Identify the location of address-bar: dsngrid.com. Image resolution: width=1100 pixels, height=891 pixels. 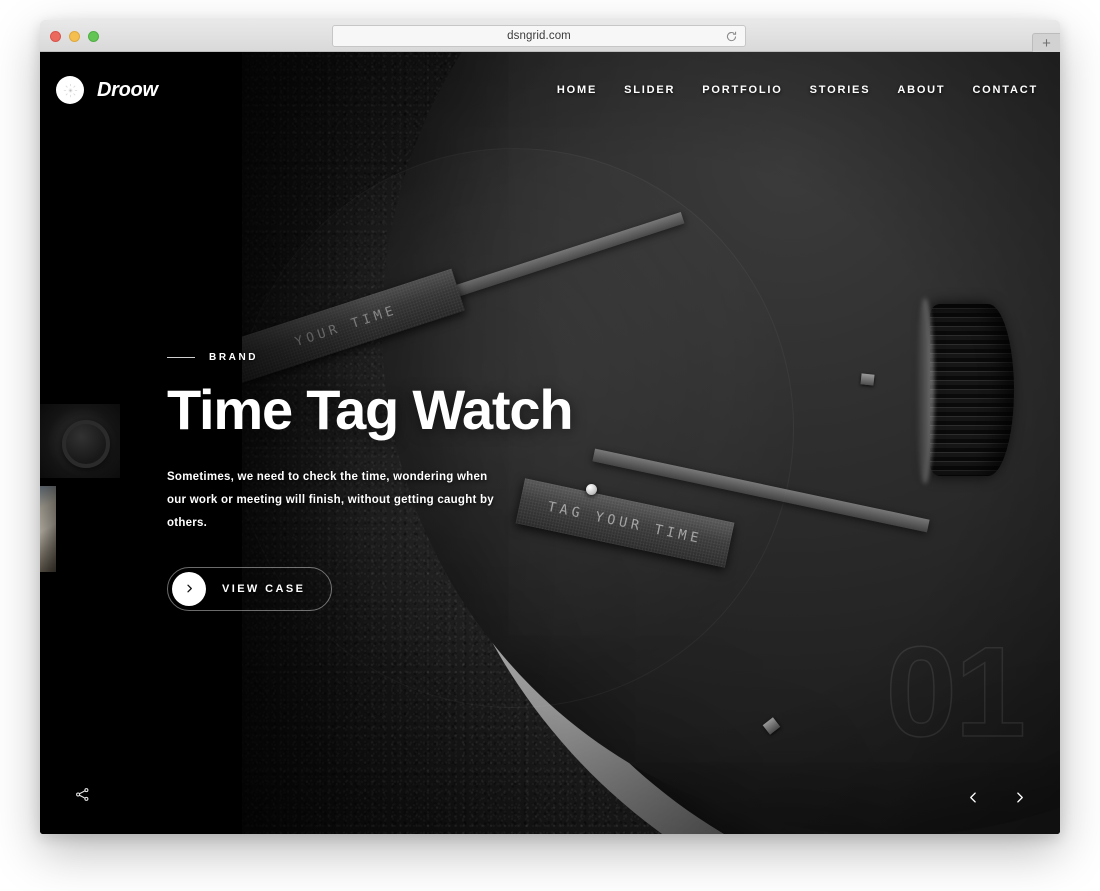
(539, 36).